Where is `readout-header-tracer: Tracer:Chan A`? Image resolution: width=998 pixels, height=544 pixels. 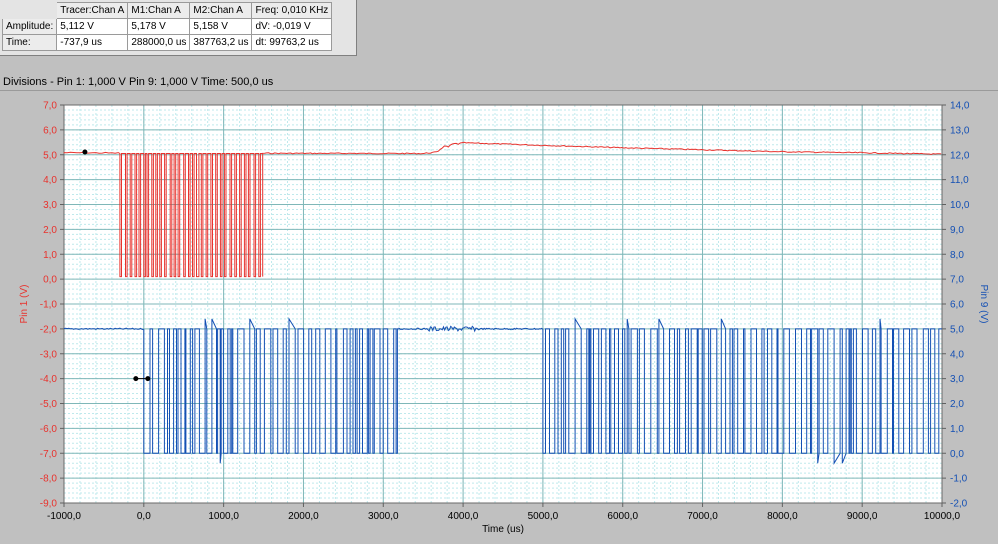 readout-header-tracer: Tracer:Chan A is located at coordinates (92, 10).